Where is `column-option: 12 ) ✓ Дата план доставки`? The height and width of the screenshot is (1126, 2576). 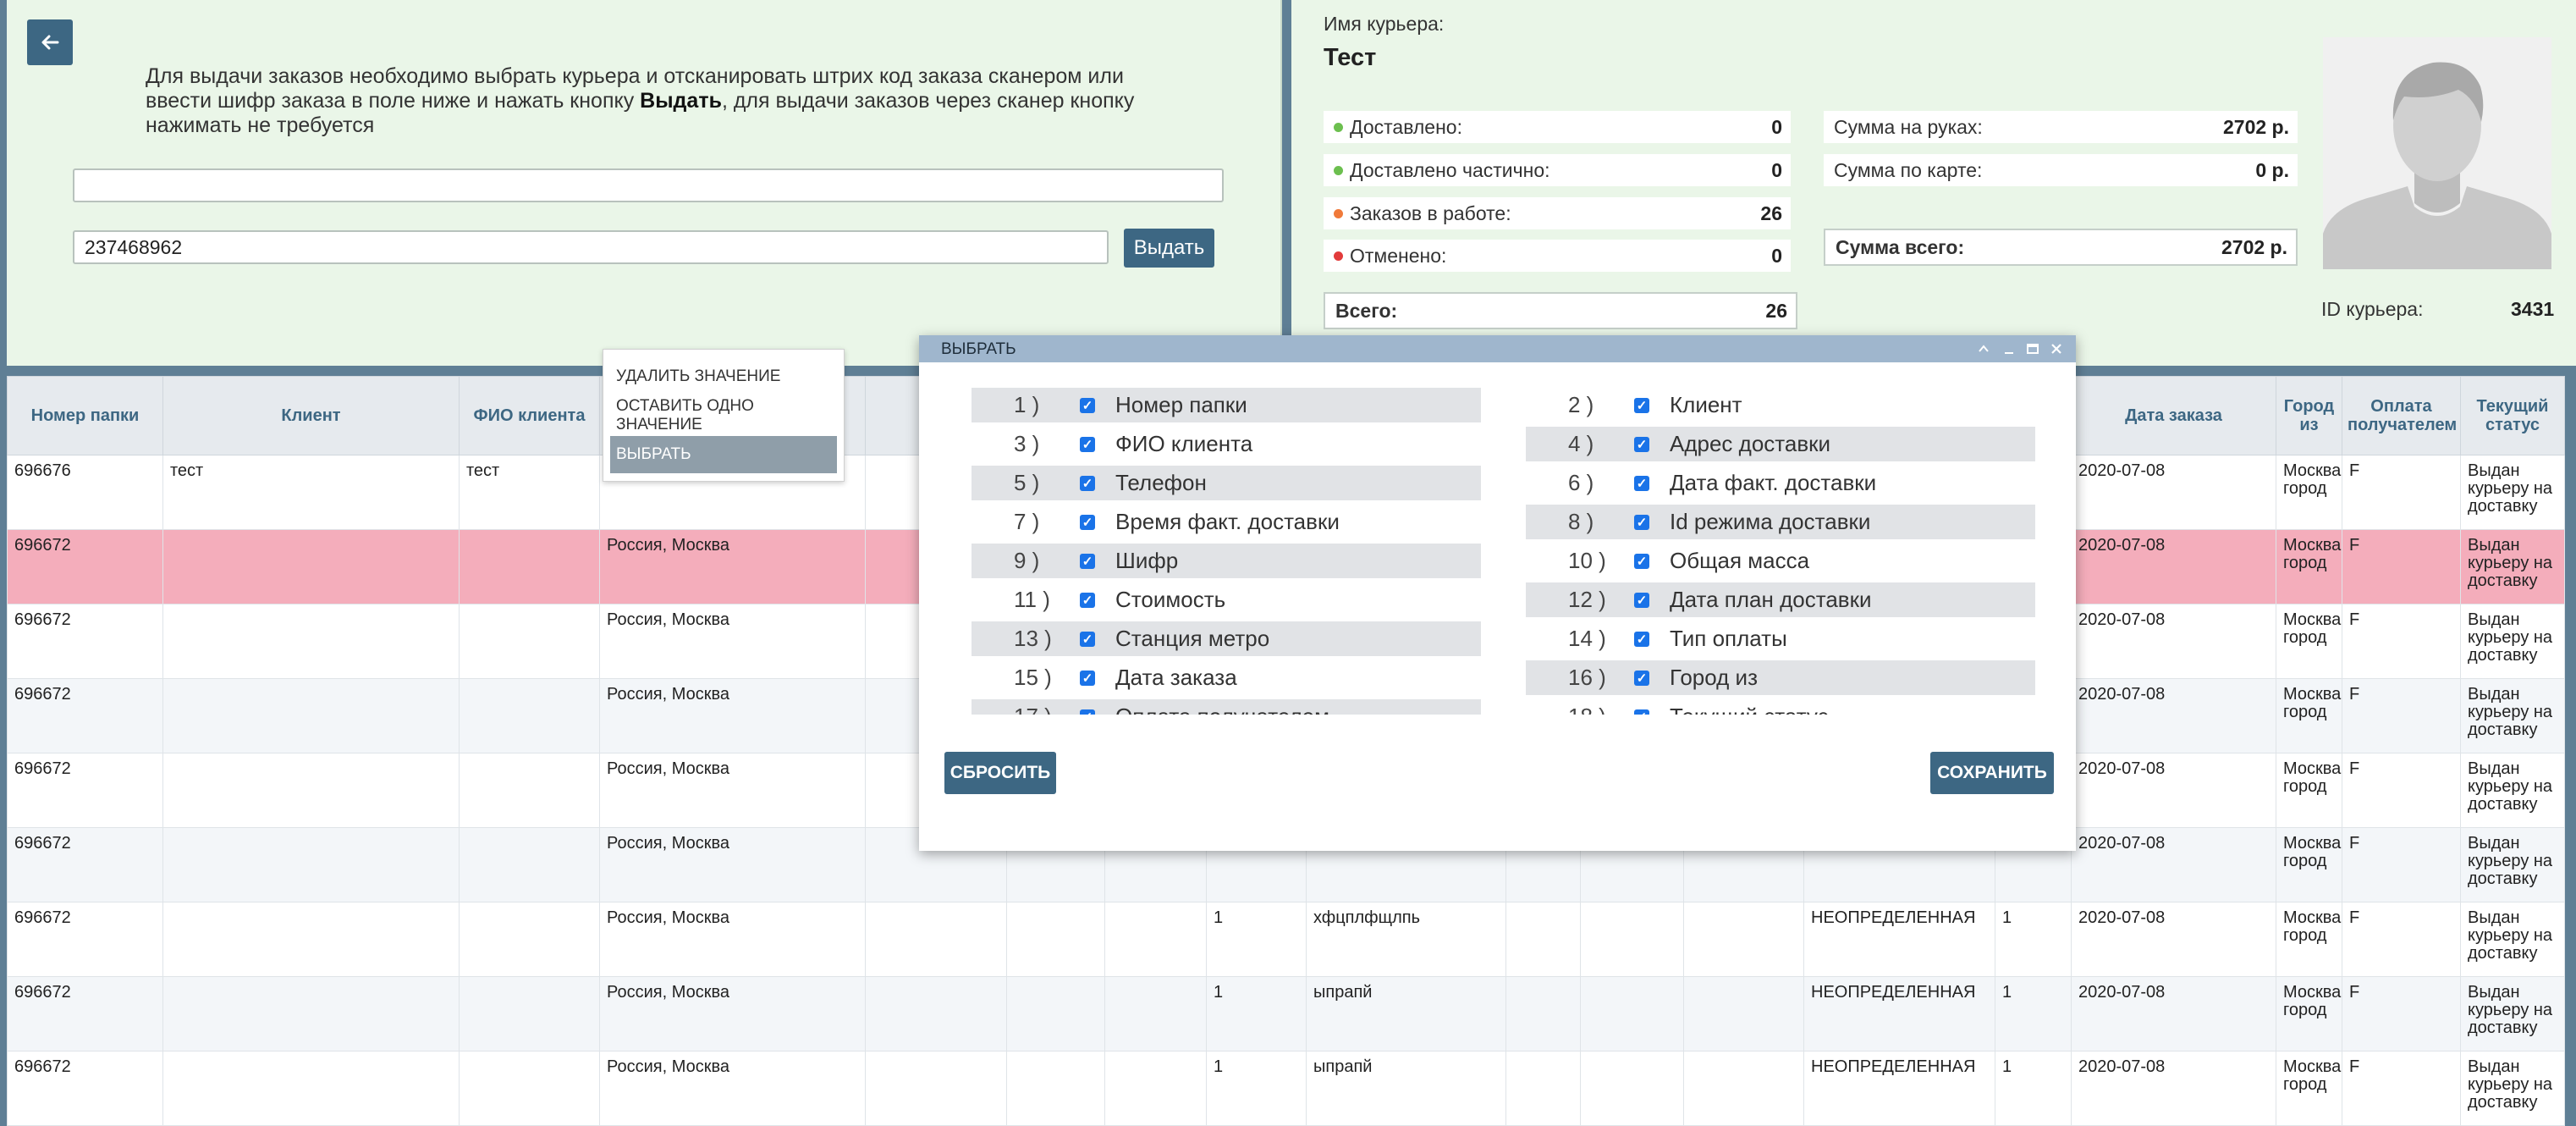 column-option: 12 ) ✓ Дата план доставки is located at coordinates (1780, 599).